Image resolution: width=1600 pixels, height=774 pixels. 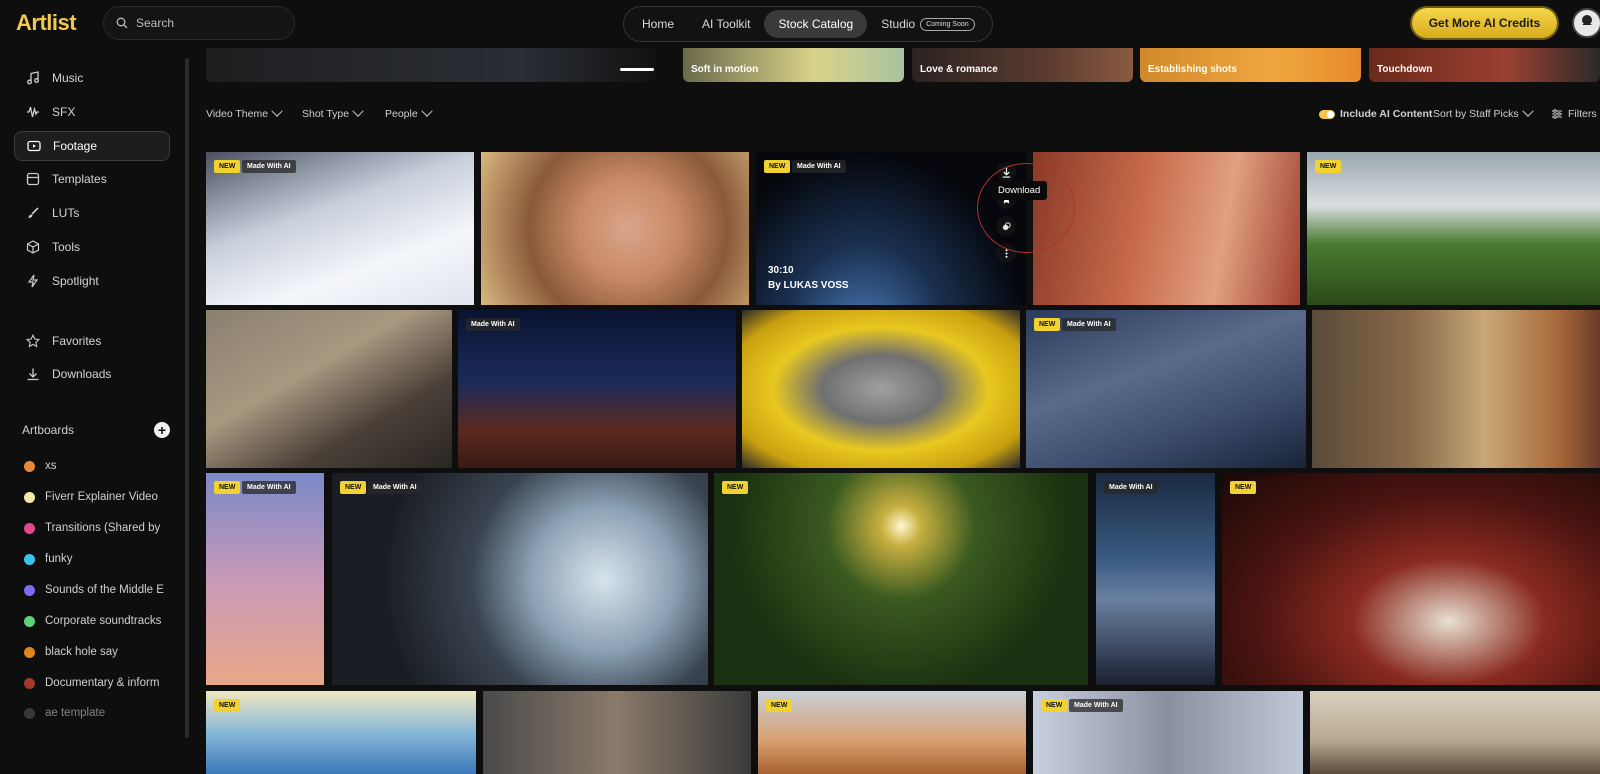 What do you see at coordinates (92, 374) in the screenshot?
I see `sidebar-item-downloads: Downloads` at bounding box center [92, 374].